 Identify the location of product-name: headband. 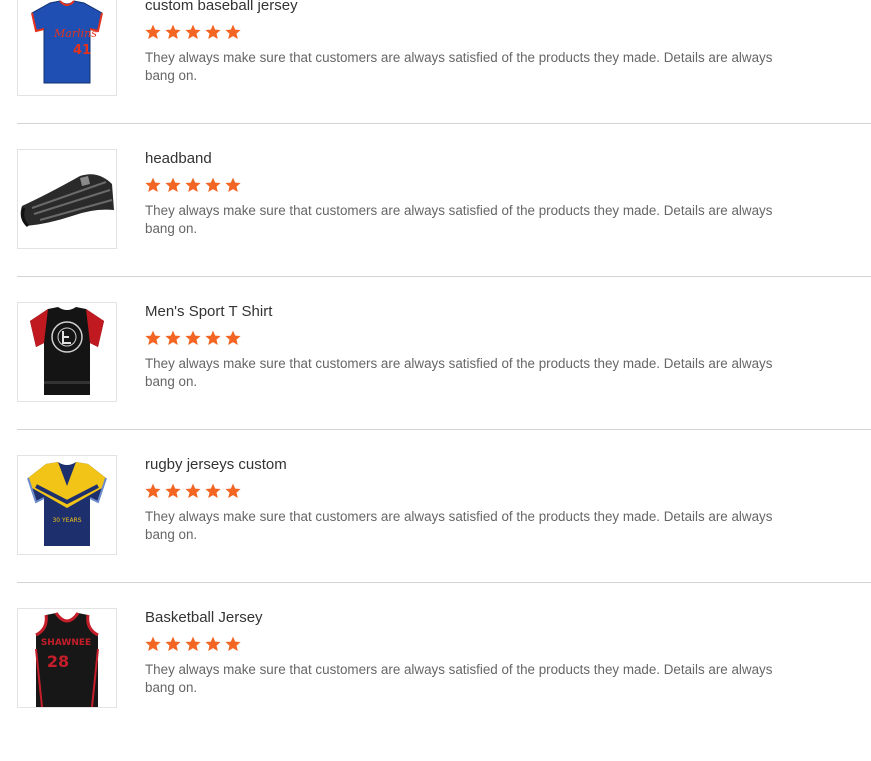
(178, 158).